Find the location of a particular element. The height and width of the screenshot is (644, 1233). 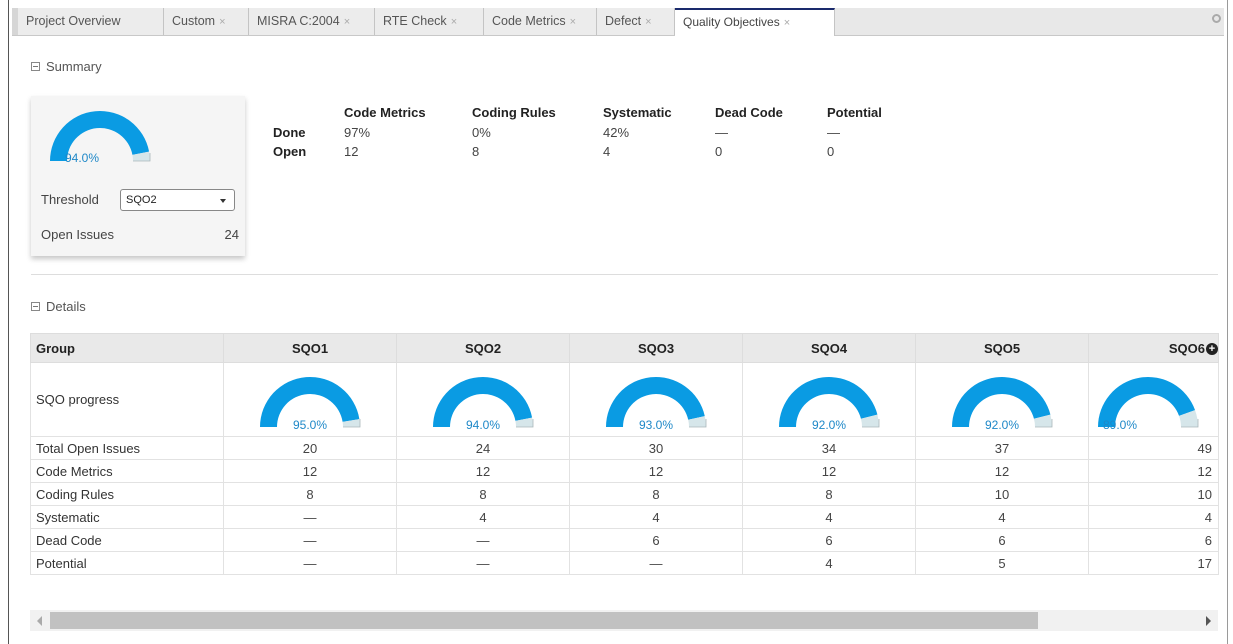

sqo-column-label: SQO3 is located at coordinates (656, 348).